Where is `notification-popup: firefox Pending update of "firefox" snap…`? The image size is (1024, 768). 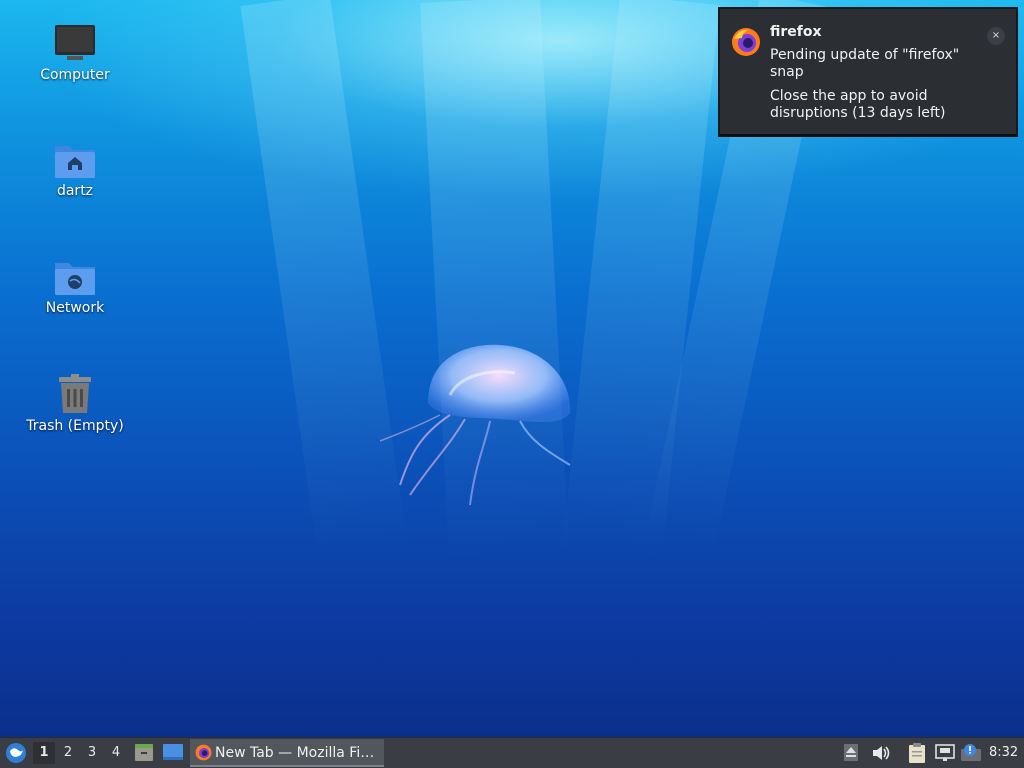
notification-popup: firefox Pending update of "firefox" snap… is located at coordinates (868, 72).